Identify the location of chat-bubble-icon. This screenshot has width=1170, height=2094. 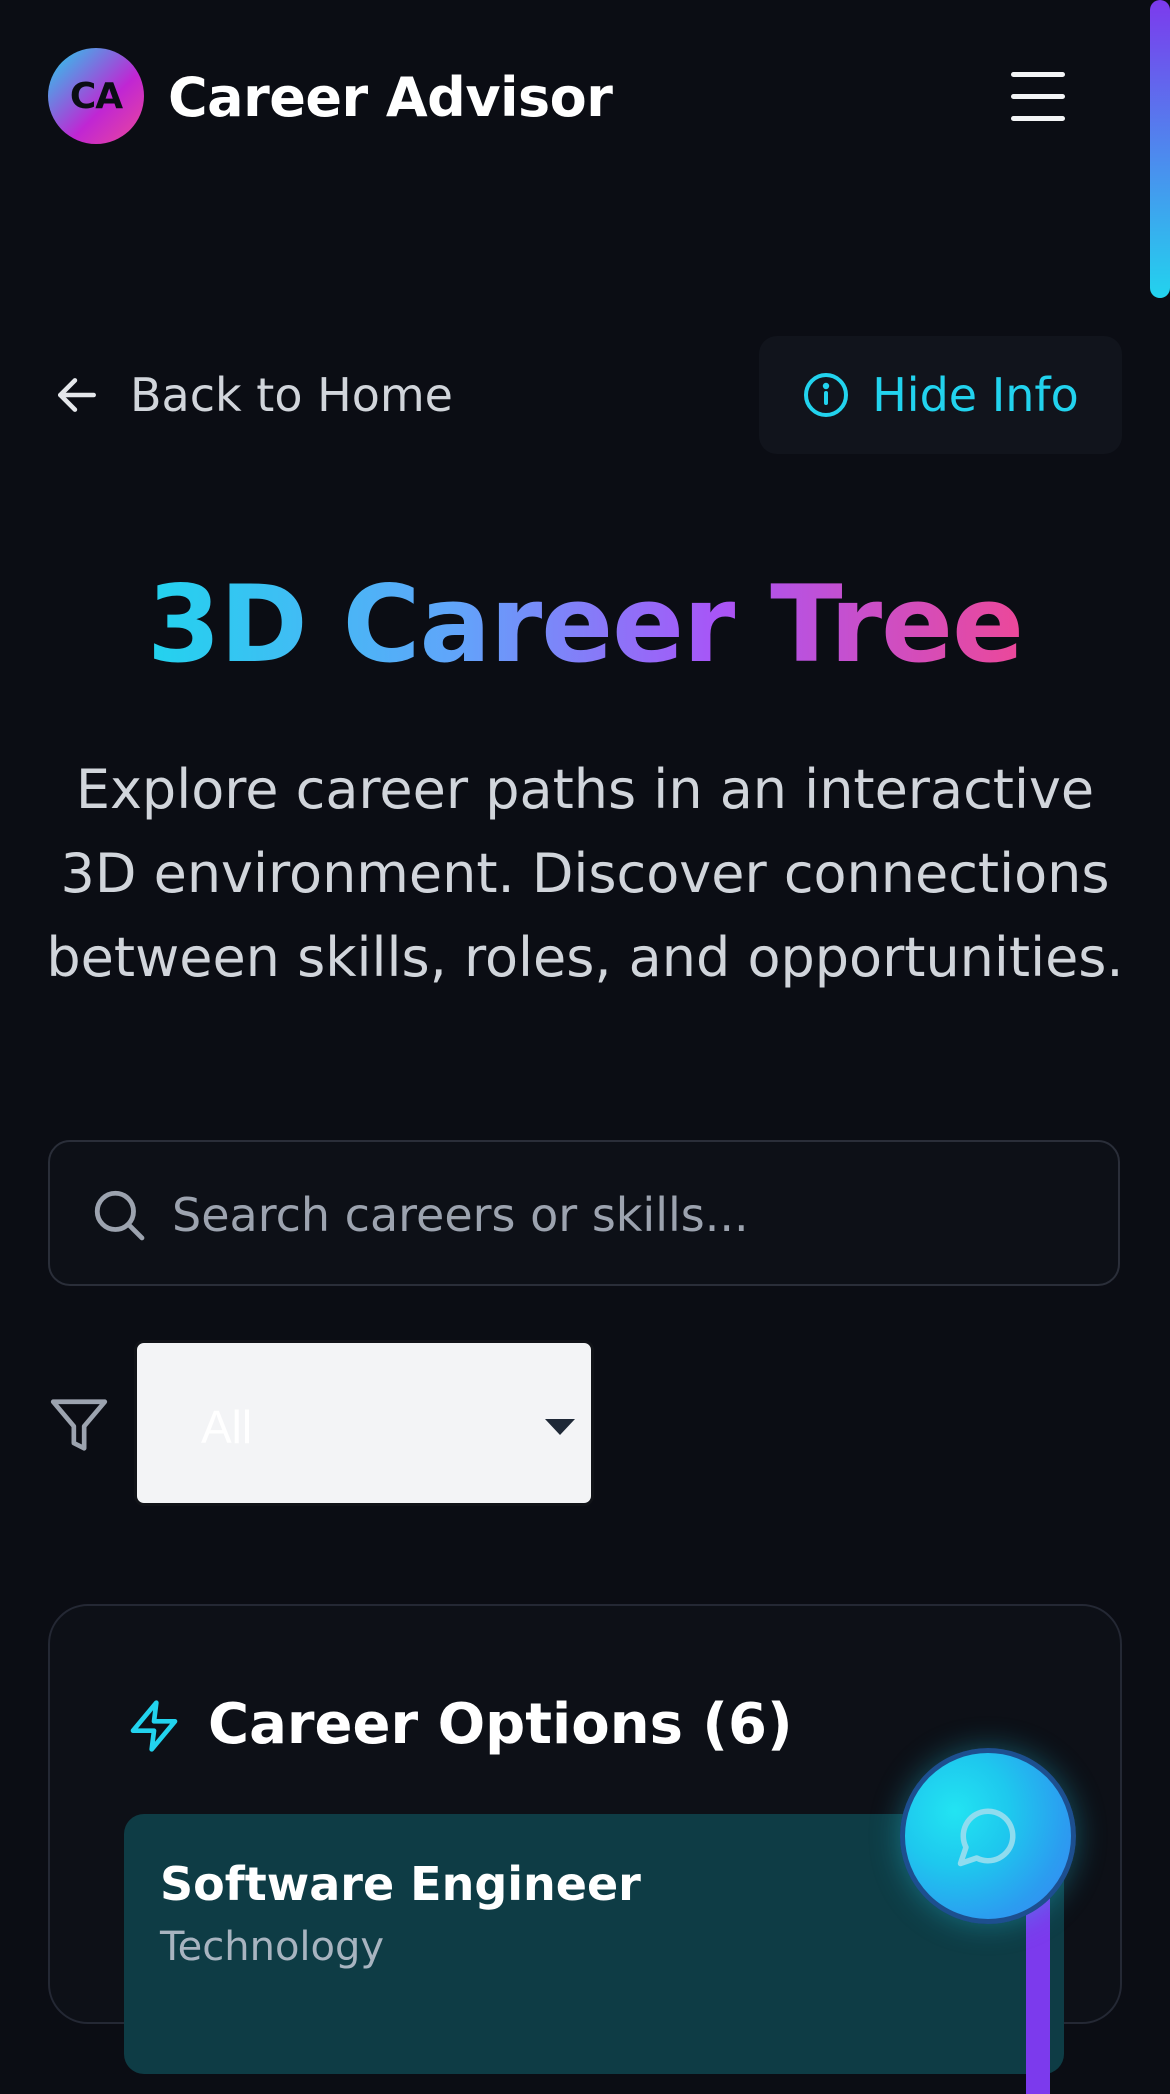
(986, 1837).